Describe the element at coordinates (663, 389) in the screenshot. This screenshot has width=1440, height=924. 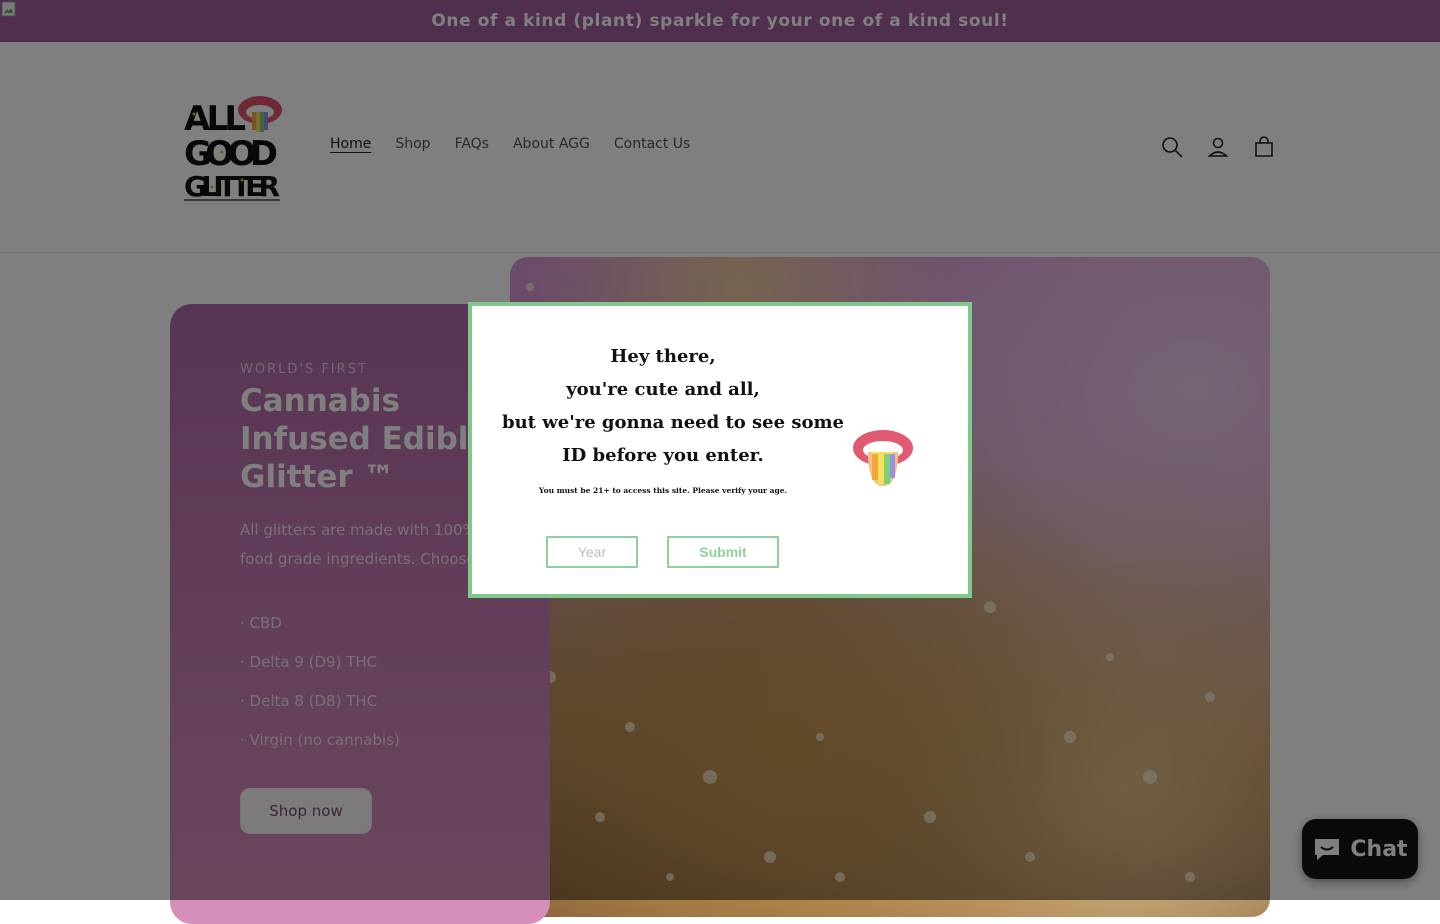
I see `heading-line: you're cute and all,` at that location.